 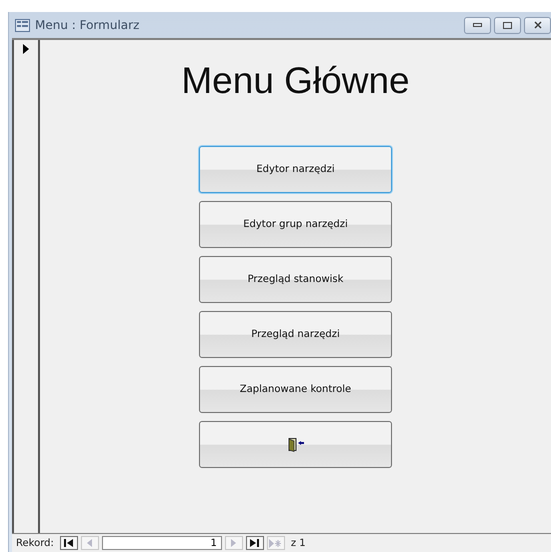 What do you see at coordinates (275, 543) in the screenshot?
I see `new-record-icon` at bounding box center [275, 543].